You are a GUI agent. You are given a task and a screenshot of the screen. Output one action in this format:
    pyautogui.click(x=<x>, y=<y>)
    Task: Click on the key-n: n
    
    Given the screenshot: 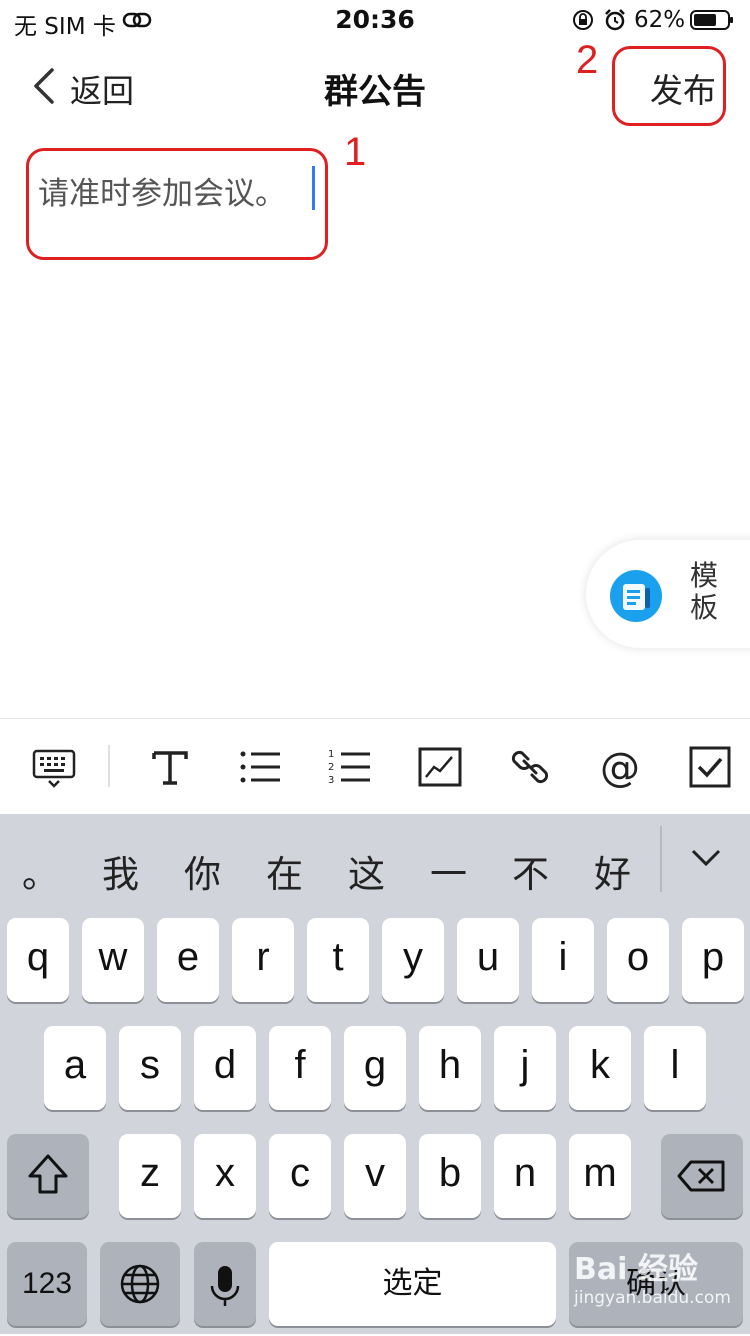 What is the action you would take?
    pyautogui.click(x=525, y=1176)
    